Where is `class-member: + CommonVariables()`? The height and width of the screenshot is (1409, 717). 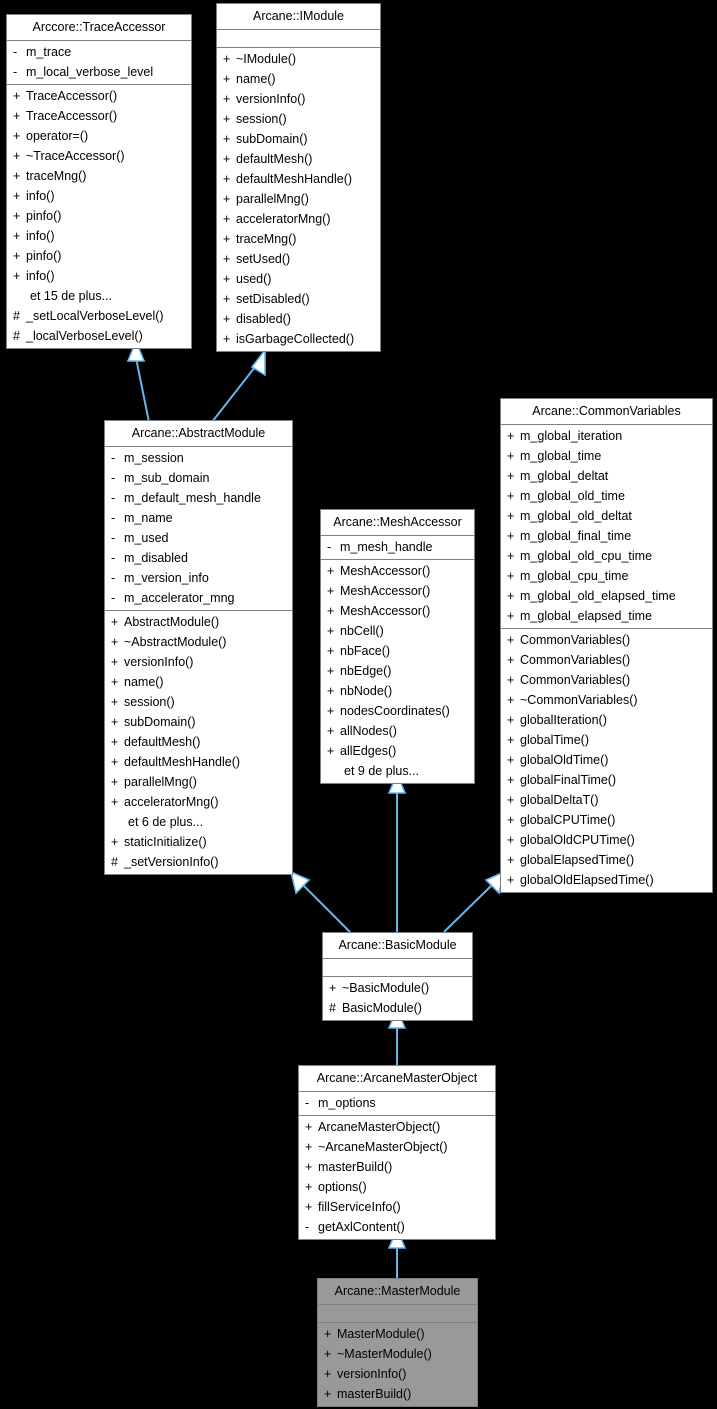 class-member: + CommonVariables() is located at coordinates (606, 640).